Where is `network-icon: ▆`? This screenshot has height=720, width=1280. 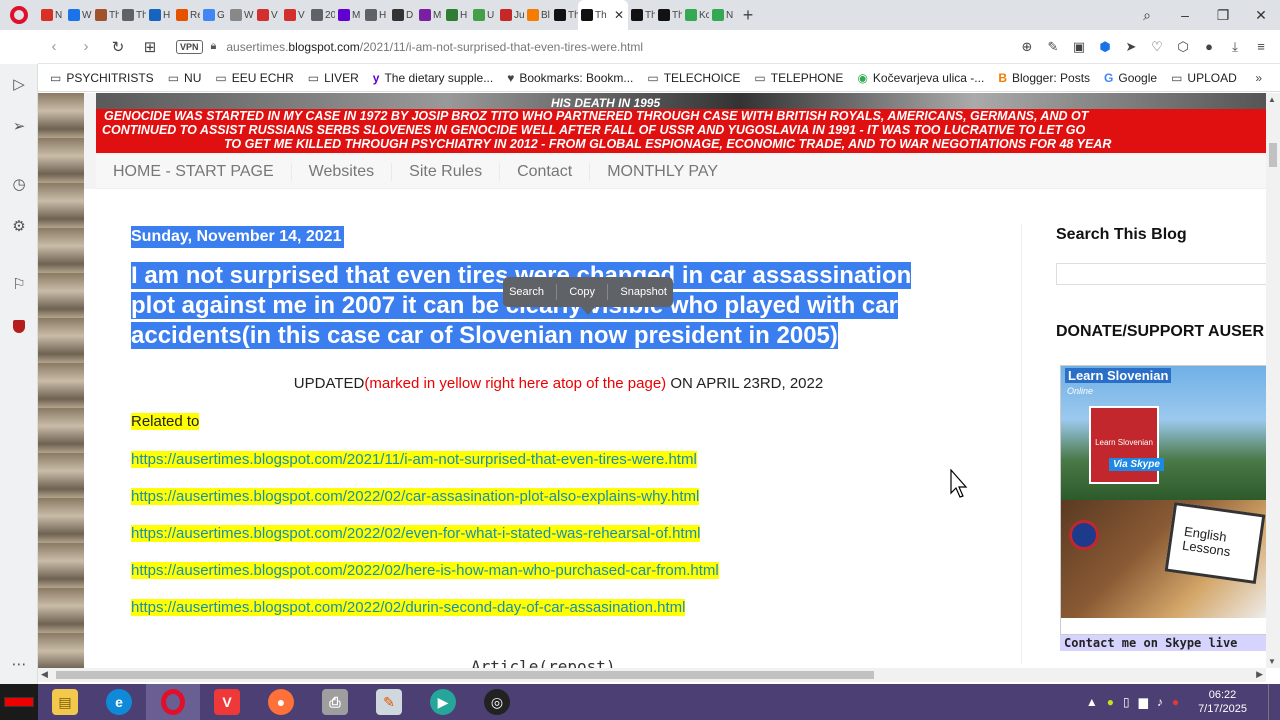
network-icon: ▆ is located at coordinates (1143, 702).